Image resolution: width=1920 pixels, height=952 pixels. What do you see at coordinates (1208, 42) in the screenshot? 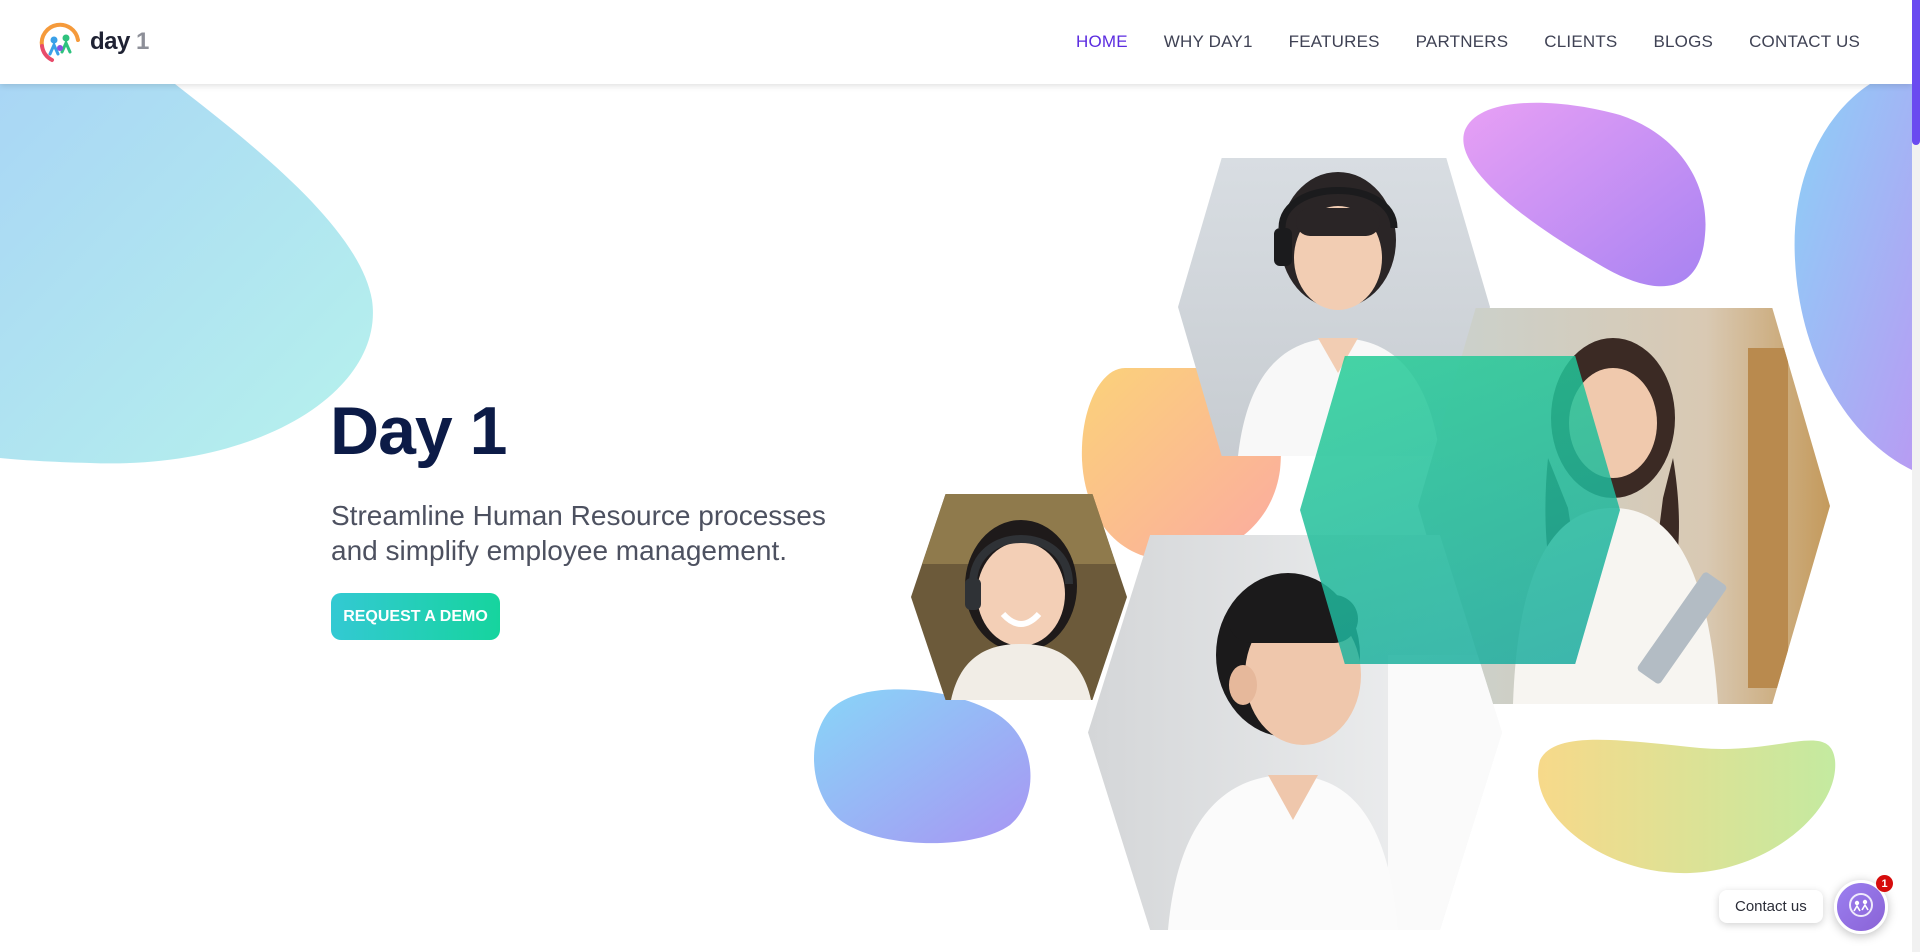
I see `nav-why-day1: WHY DAY1` at bounding box center [1208, 42].